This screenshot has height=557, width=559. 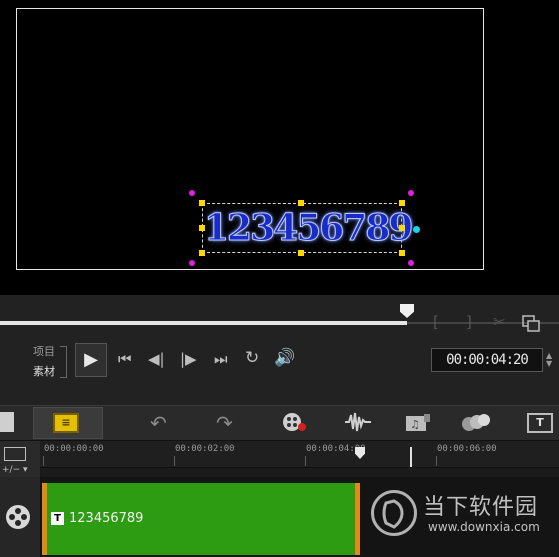 I want to click on timeline-cursor, so click(x=411, y=457).